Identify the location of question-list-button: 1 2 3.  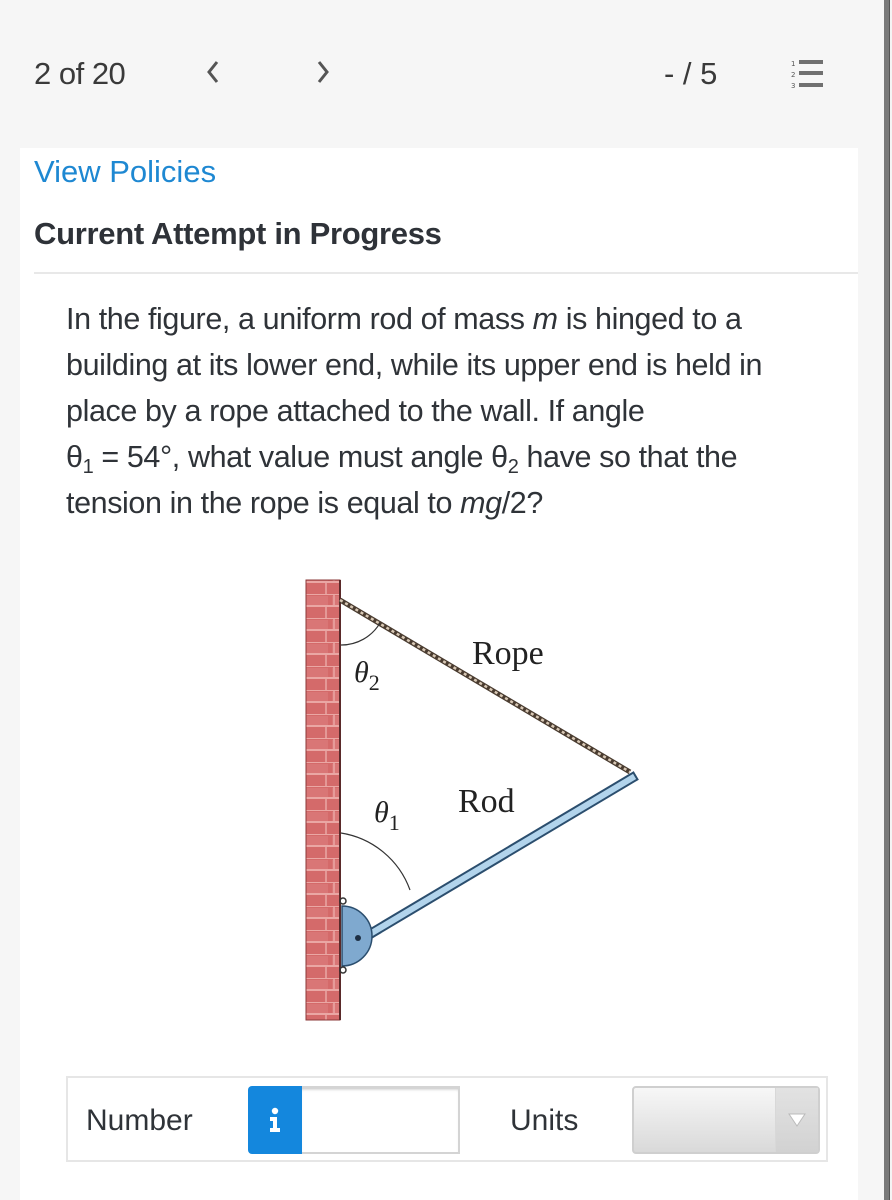
(808, 74).